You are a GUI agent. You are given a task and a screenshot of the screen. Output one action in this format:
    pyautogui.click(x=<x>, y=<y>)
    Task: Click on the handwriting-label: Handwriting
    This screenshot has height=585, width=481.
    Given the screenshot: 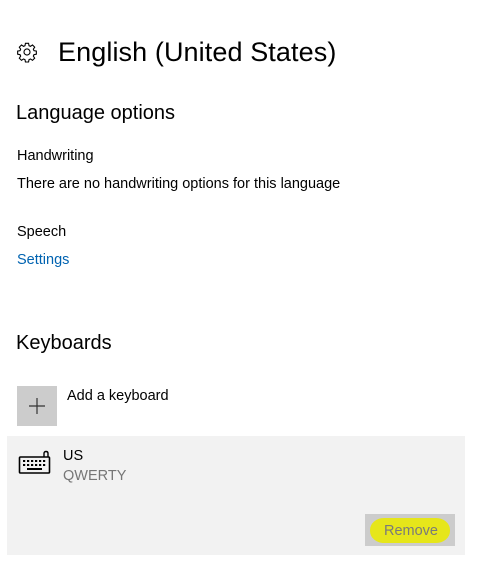 What is the action you would take?
    pyautogui.click(x=55, y=156)
    